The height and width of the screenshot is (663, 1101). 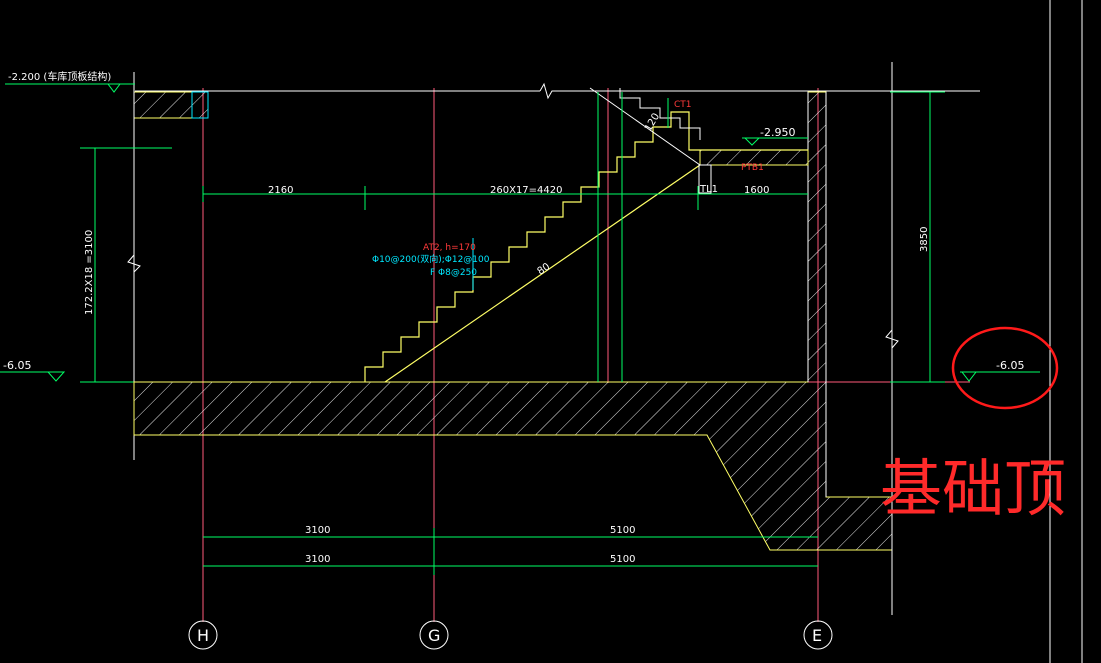 I want to click on elev-landing-marker, so click(x=752, y=141).